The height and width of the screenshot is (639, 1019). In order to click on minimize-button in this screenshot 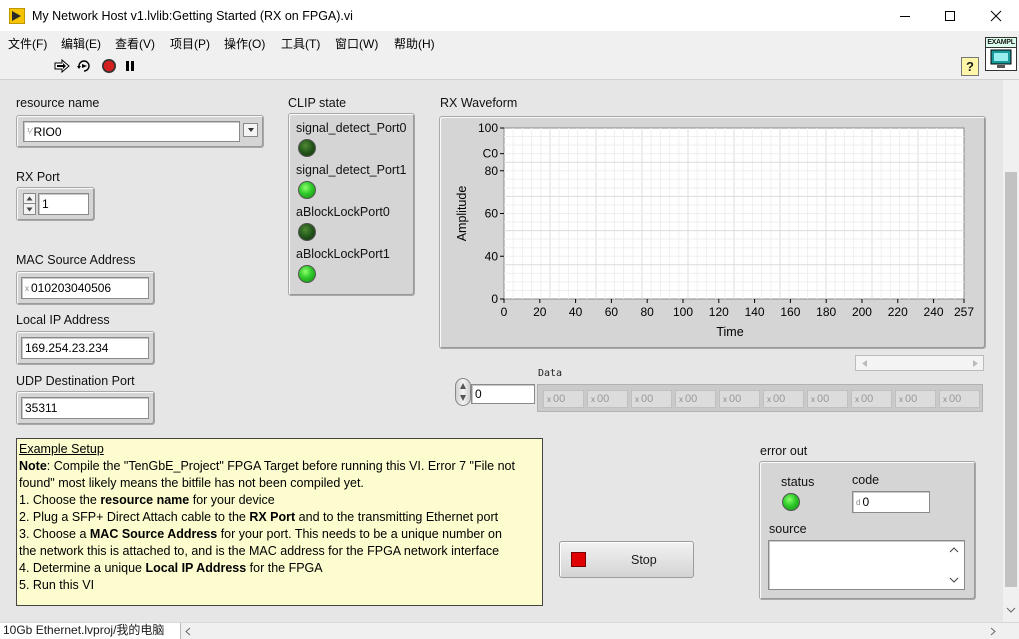, I will do `click(905, 15)`.